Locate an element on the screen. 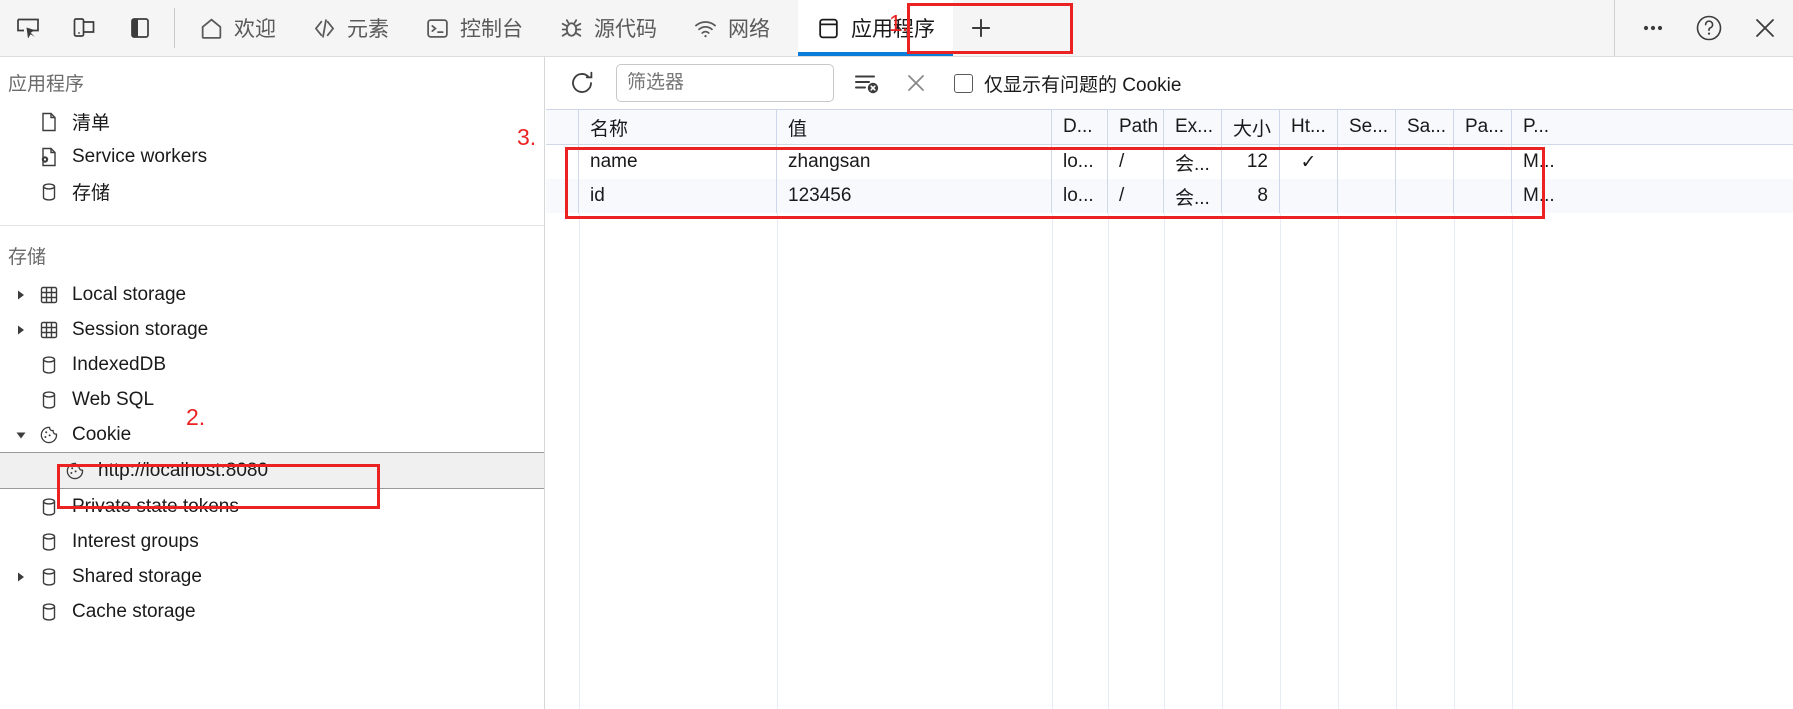 The image size is (1793, 709). clear-all-cookies-icon is located at coordinates (866, 83).